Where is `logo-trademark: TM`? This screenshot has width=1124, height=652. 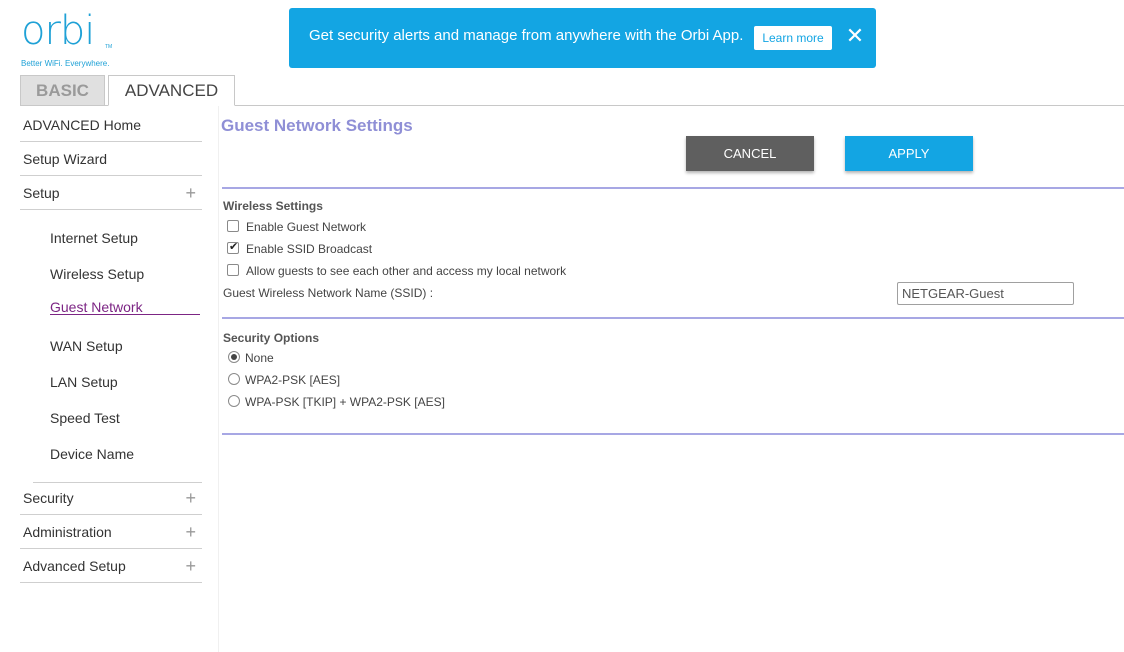 logo-trademark: TM is located at coordinates (109, 47).